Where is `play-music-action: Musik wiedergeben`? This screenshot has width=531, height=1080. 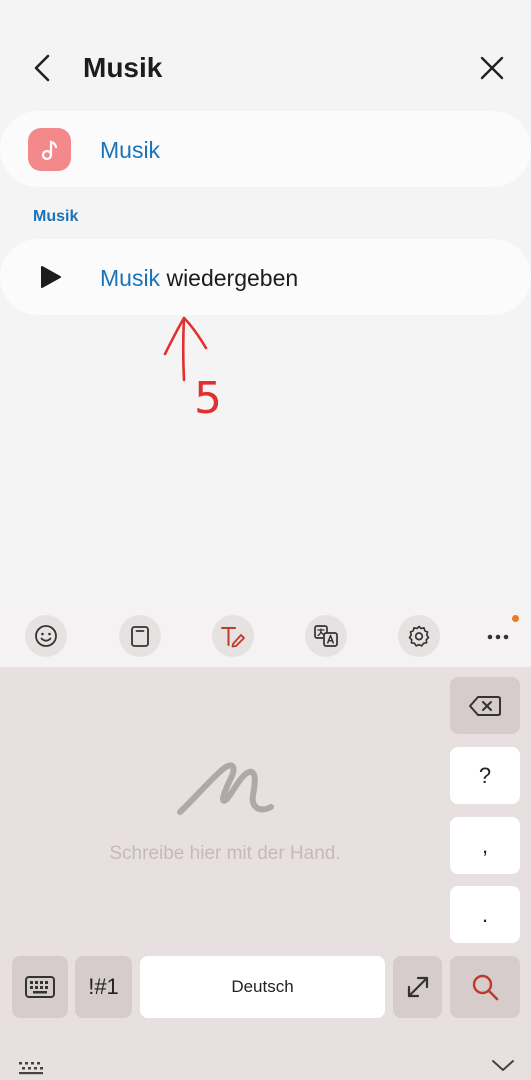 play-music-action: Musik wiedergeben is located at coordinates (265, 277).